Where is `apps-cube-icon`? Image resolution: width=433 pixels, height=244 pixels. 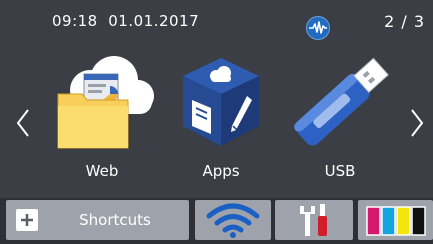 apps-cube-icon is located at coordinates (221, 100).